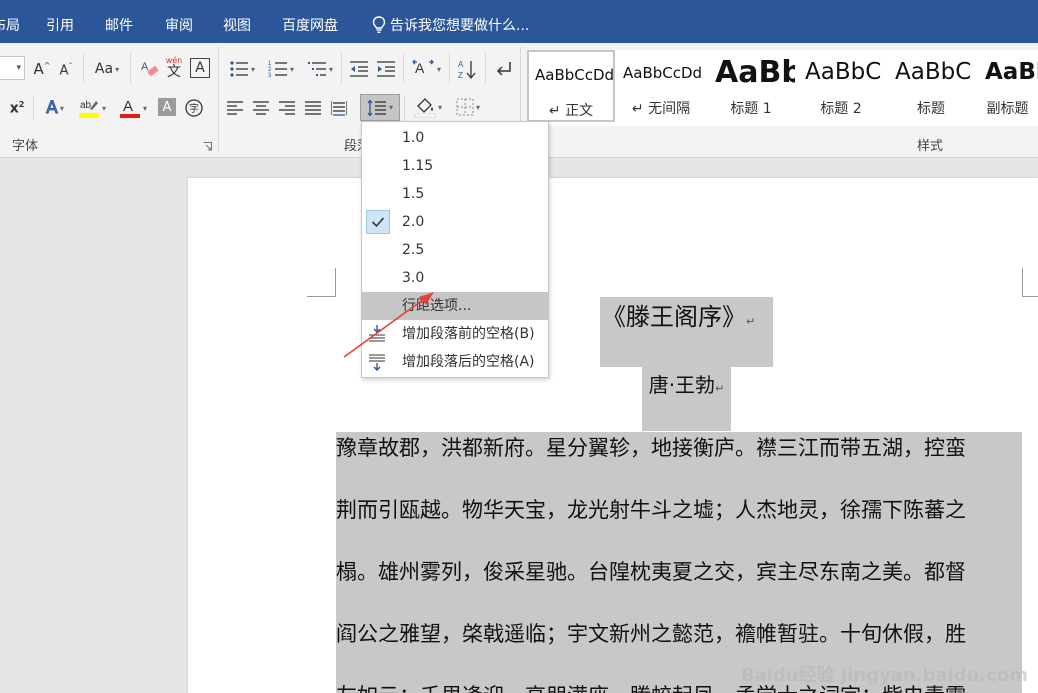 This screenshot has width=1038, height=693. I want to click on text-line: 榻。雄州雾列，俊采星驰。台隍枕夷夏之交，宾主尽东南之美。都督, so click(679, 587).